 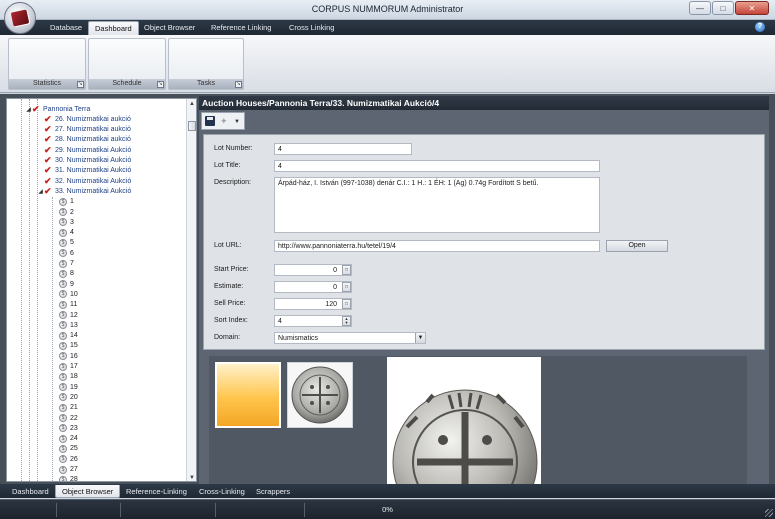 What do you see at coordinates (228, 245) in the screenshot?
I see `lot-url-label: Lot URL:` at bounding box center [228, 245].